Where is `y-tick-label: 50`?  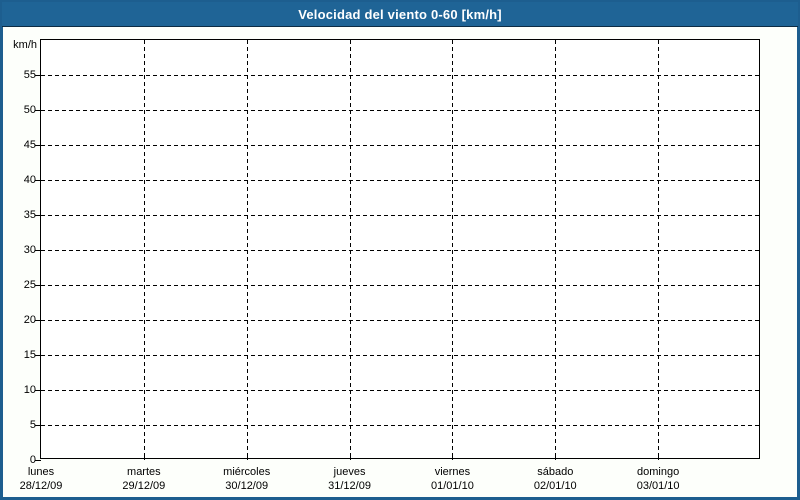 y-tick-label: 50 is located at coordinates (29, 110).